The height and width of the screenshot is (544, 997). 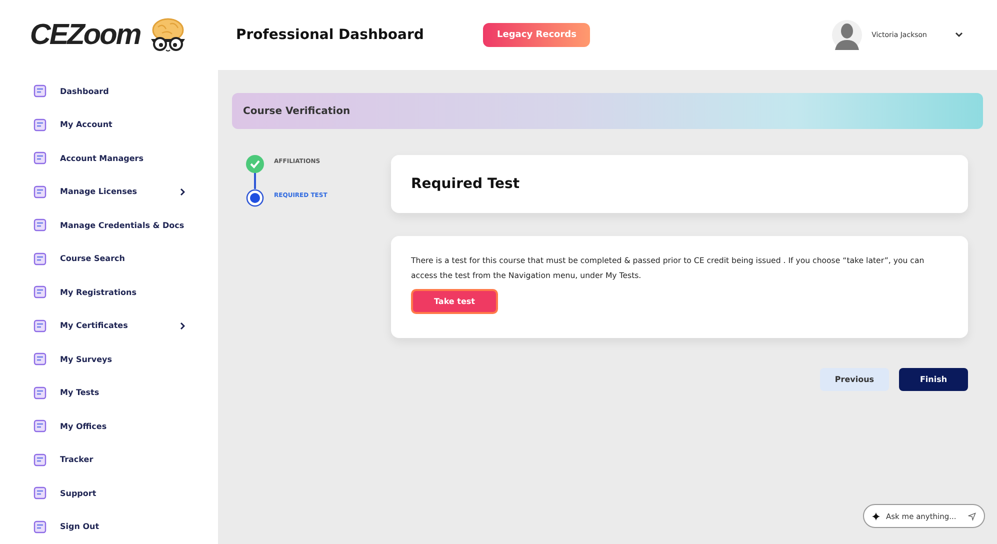 I want to click on card-title: Required Test, so click(x=465, y=184).